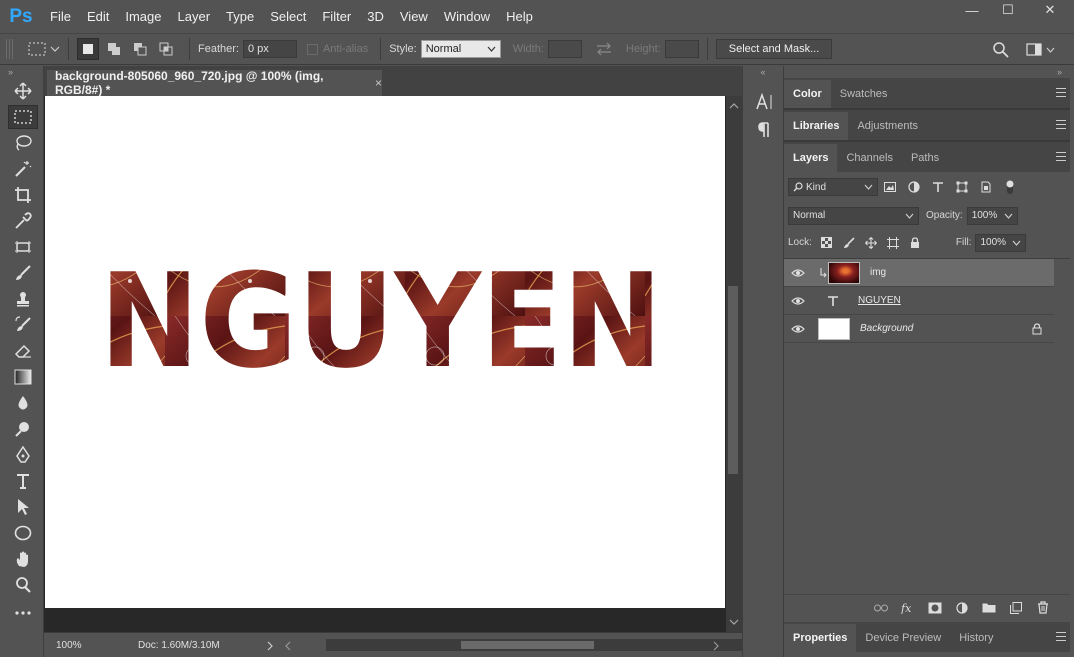 The image size is (1074, 657). What do you see at coordinates (23, 143) in the screenshot?
I see `lasso-tool` at bounding box center [23, 143].